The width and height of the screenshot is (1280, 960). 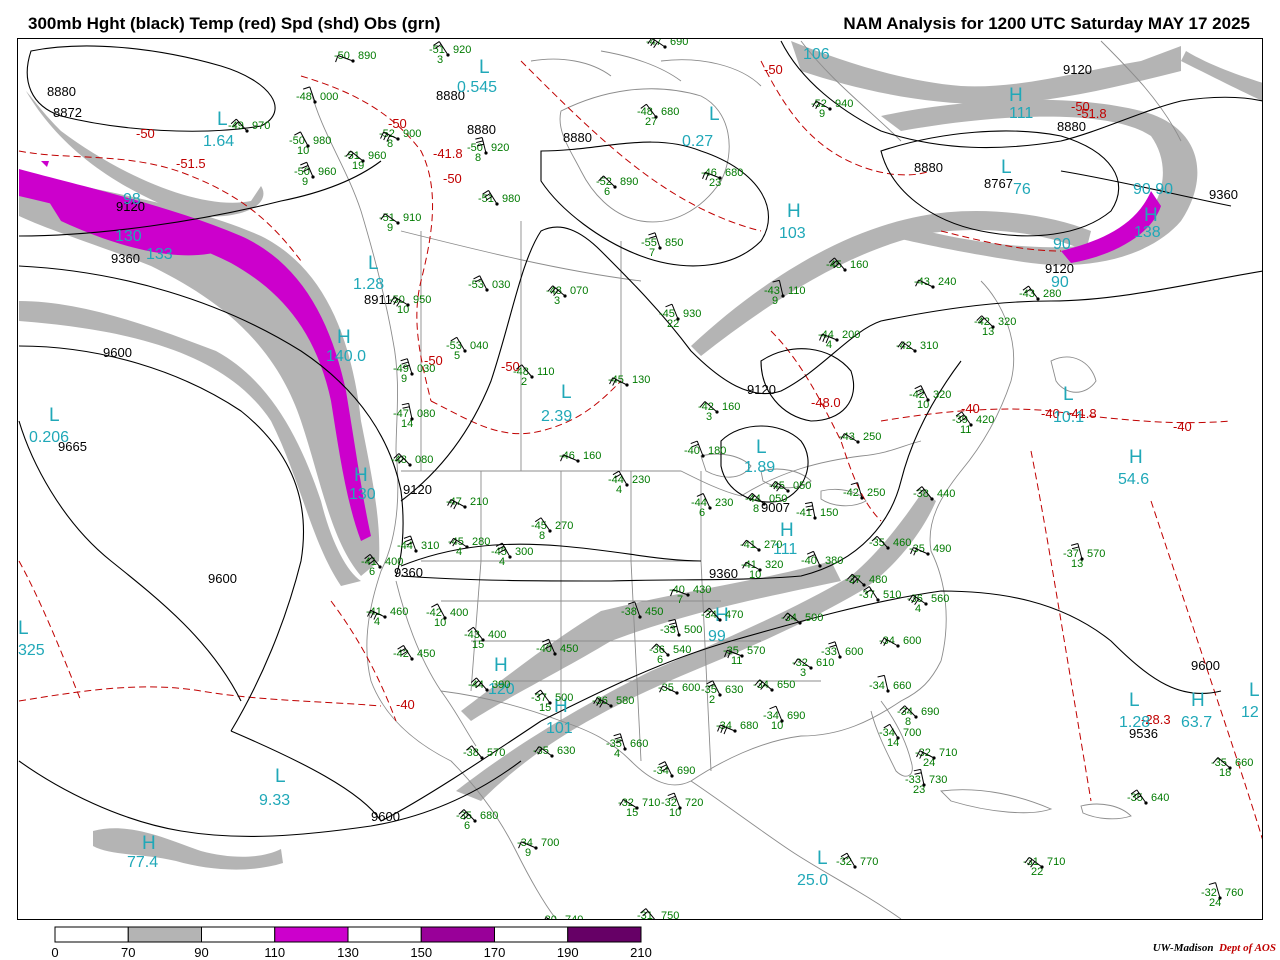 What do you see at coordinates (132, 199) in the screenshot?
I see `speed-extremum-label: 98` at bounding box center [132, 199].